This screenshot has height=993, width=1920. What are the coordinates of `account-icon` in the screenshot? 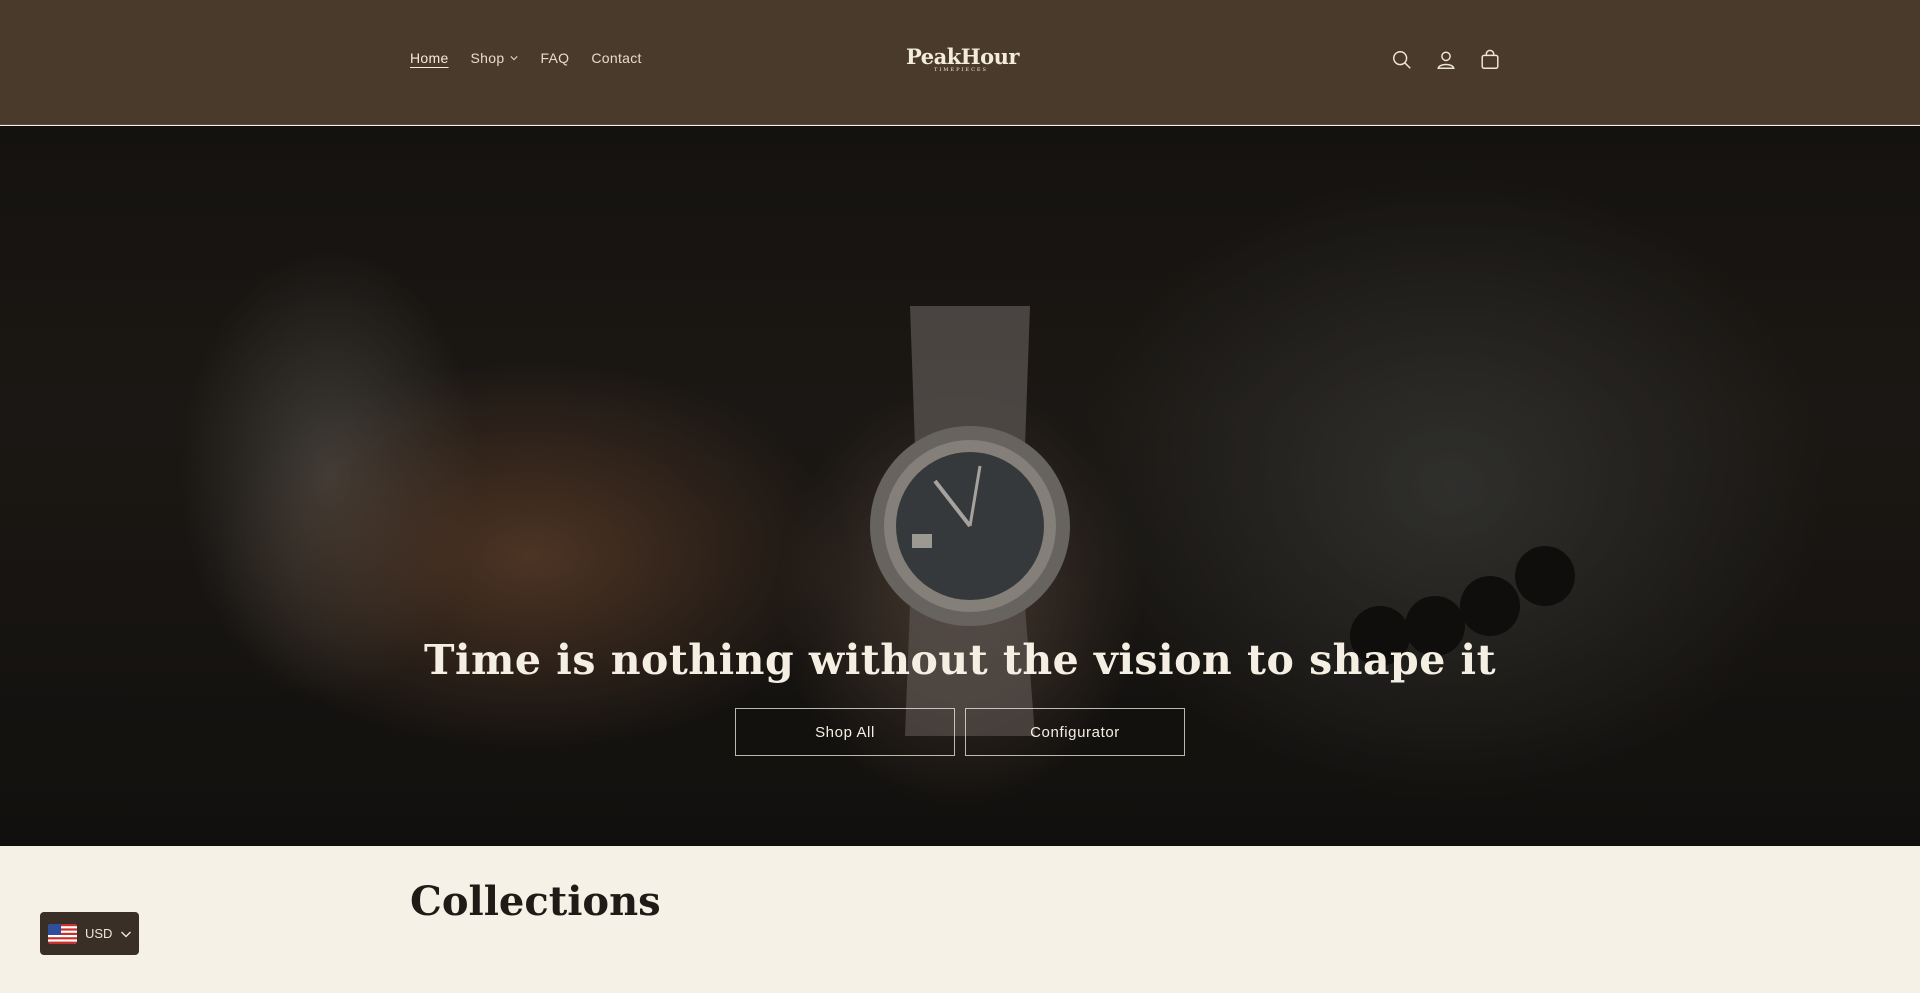 It's located at (1446, 60).